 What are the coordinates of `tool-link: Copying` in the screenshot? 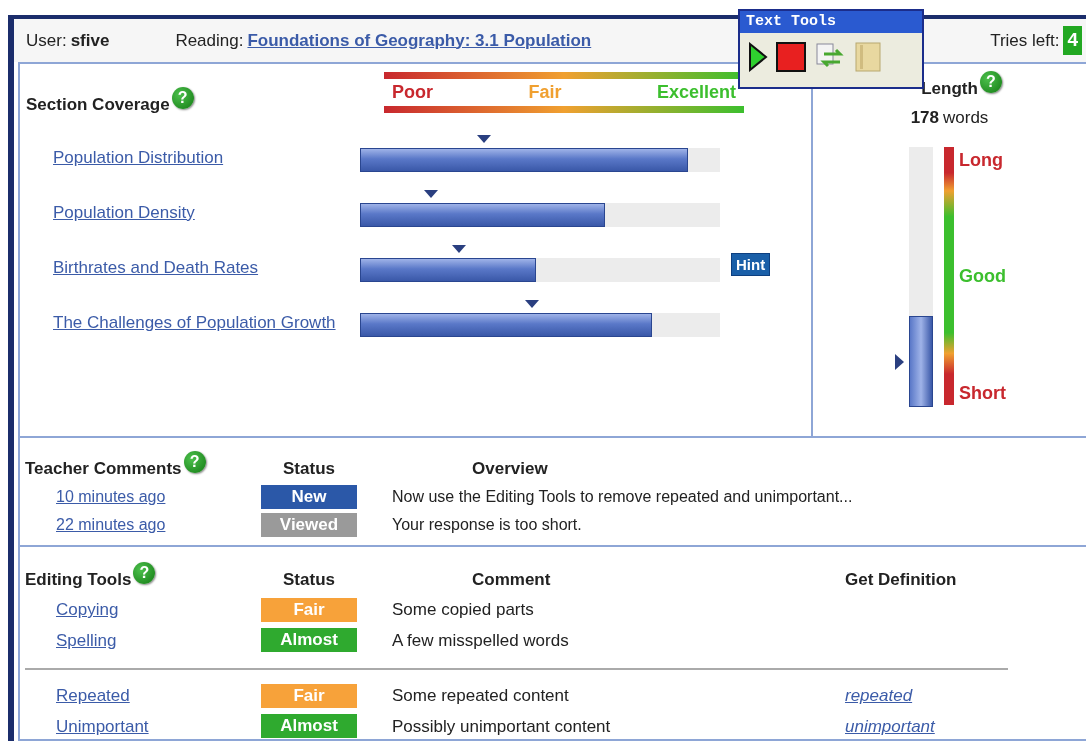 It's located at (87, 609).